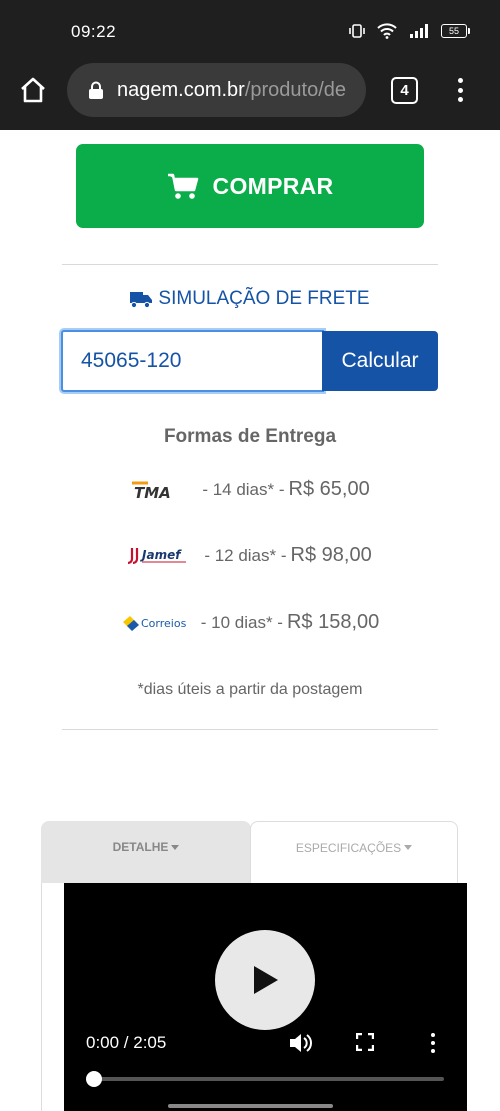 Image resolution: width=500 pixels, height=1111 pixels. Describe the element at coordinates (96, 90) in the screenshot. I see `lock-icon` at that location.